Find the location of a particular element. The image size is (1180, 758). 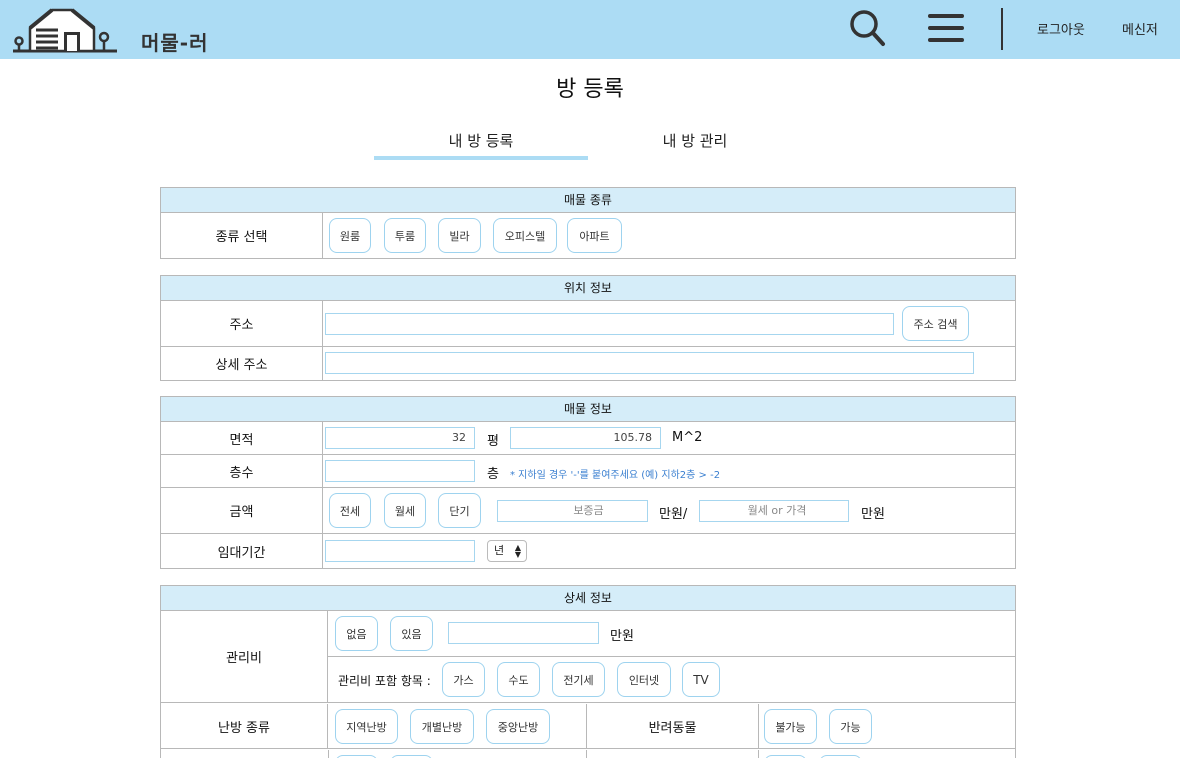

fee-amount-input is located at coordinates (523, 633).